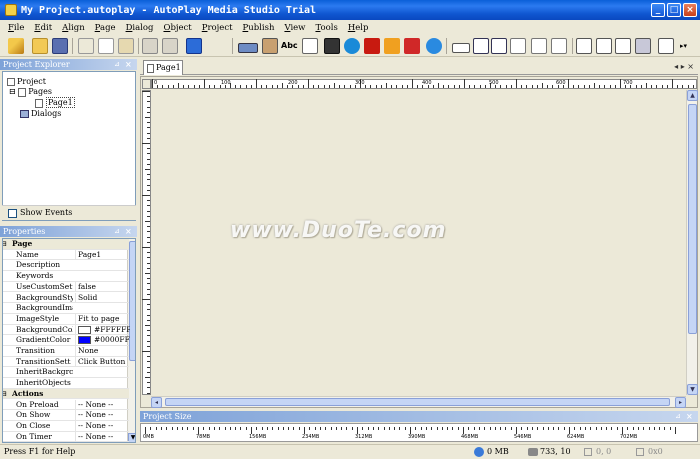  What do you see at coordinates (66, 330) in the screenshot?
I see `property-row: BackgroundColo #FFFFFF` at bounding box center [66, 330].